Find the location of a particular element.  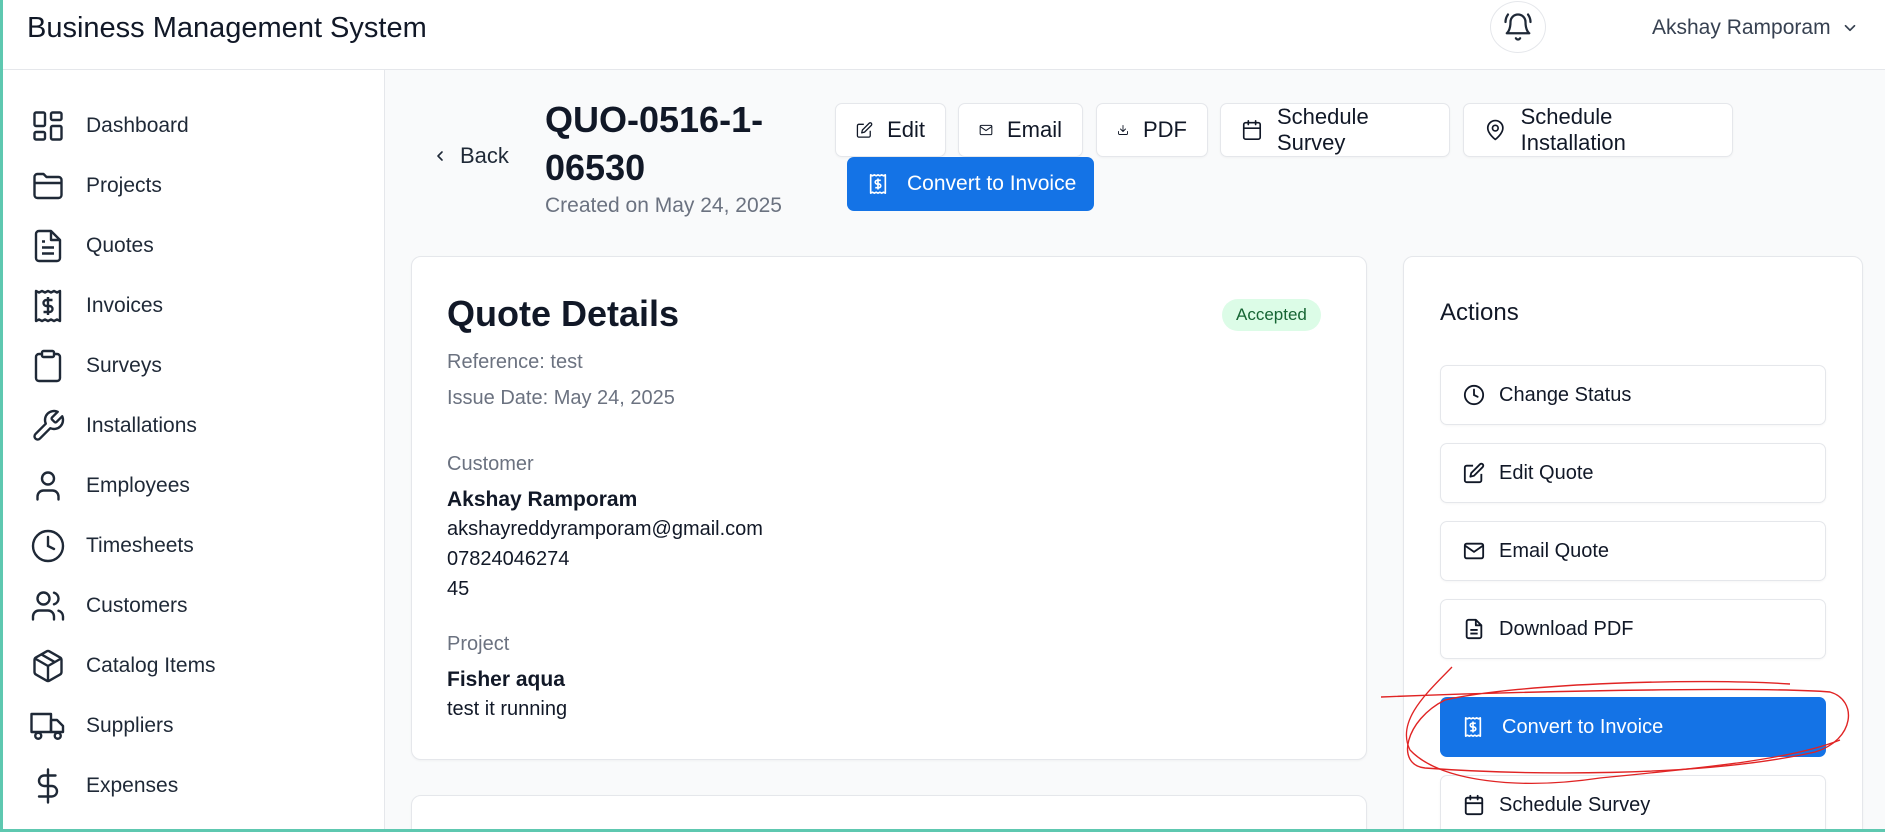

chevron-down-icon is located at coordinates (1849, 28).